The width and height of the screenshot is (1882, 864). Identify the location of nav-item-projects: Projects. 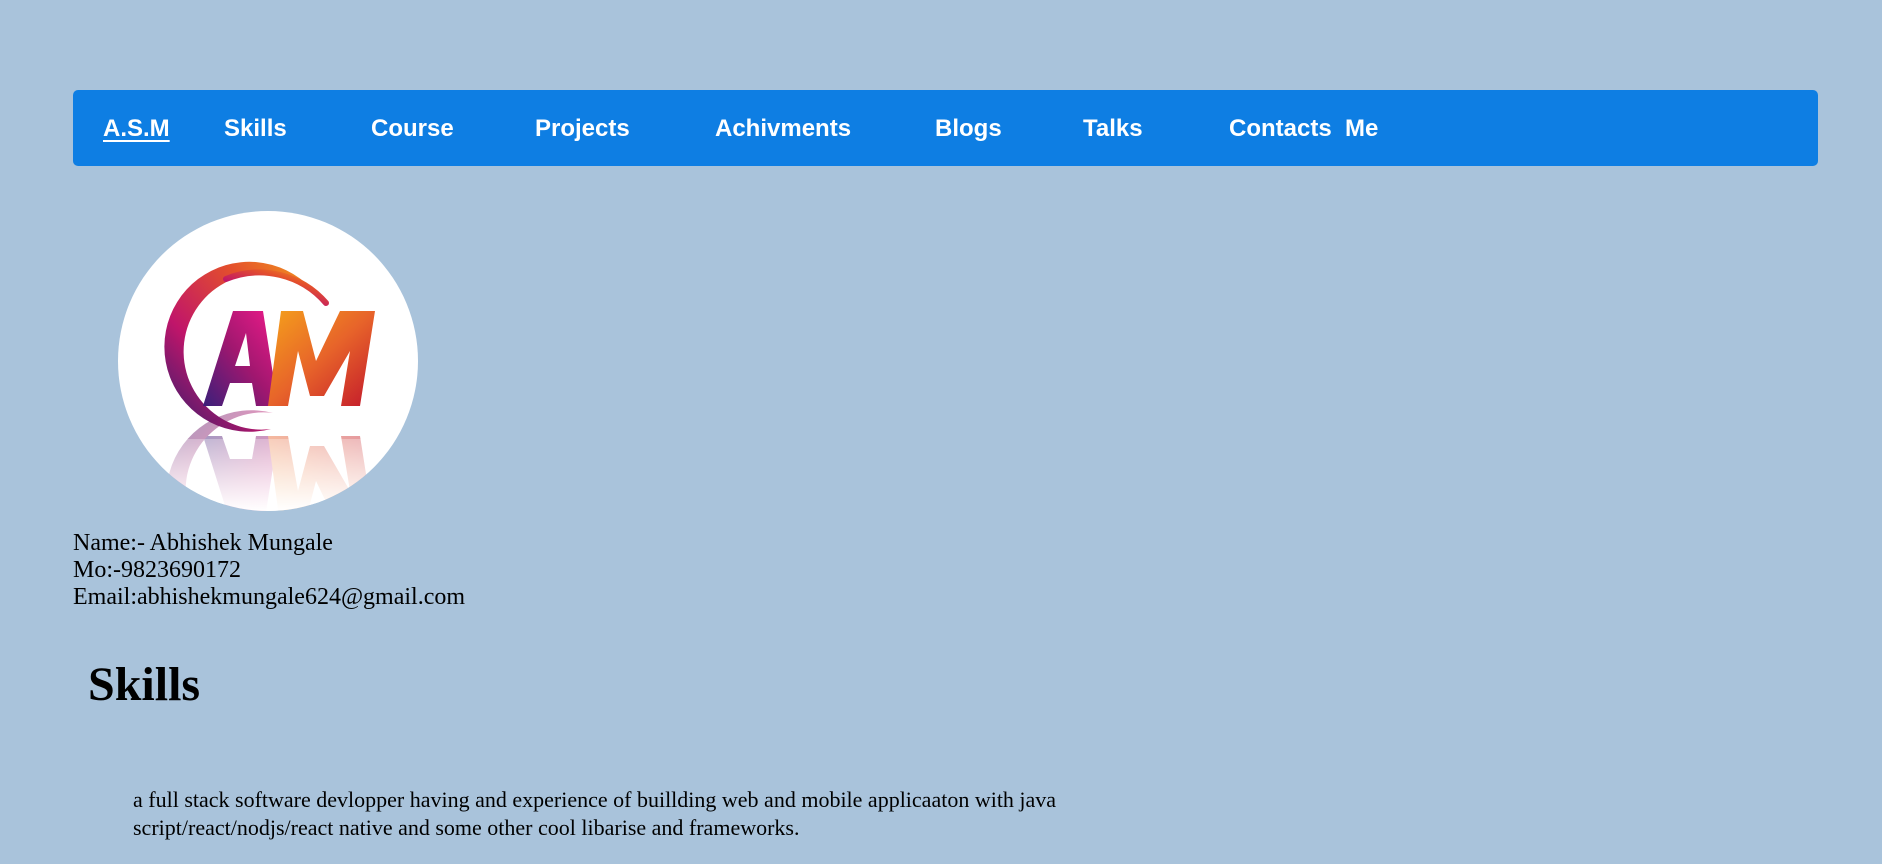
(582, 128).